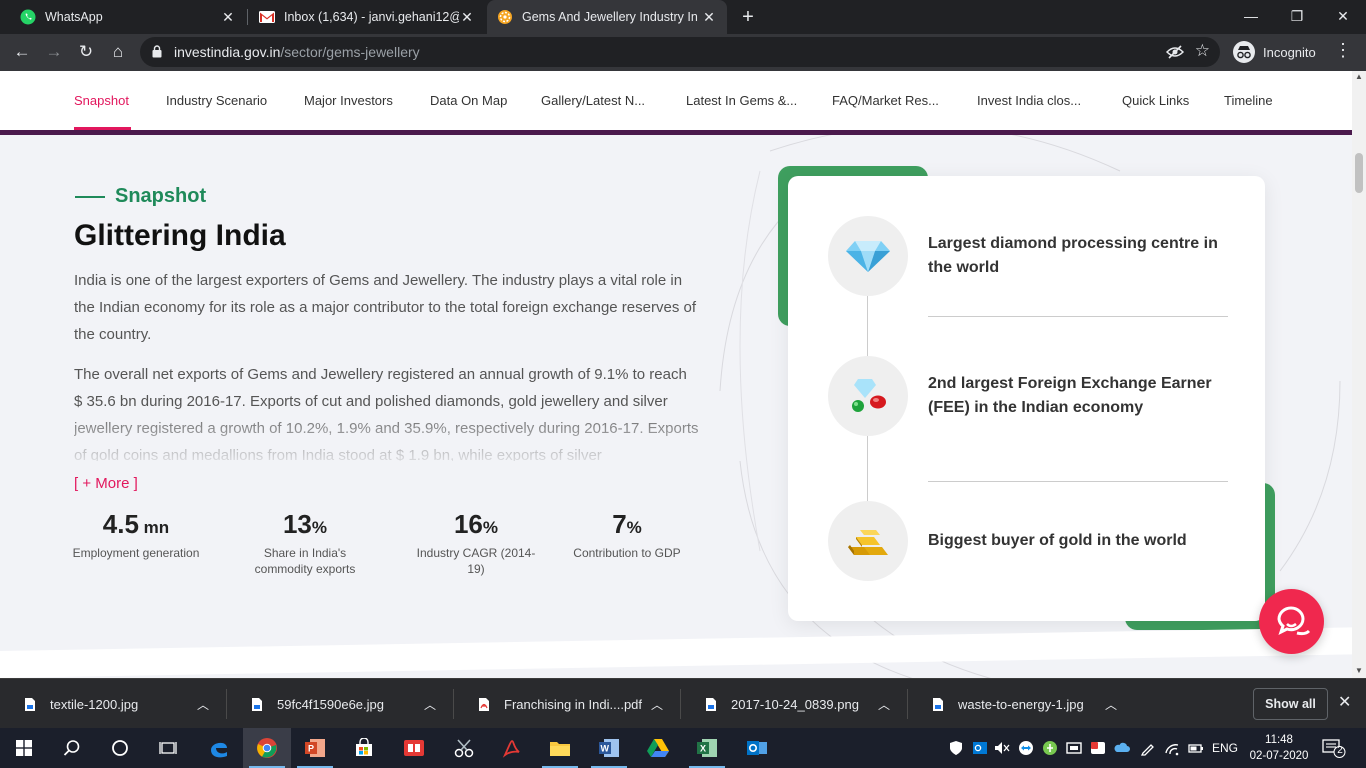 This screenshot has height=768, width=1366. I want to click on subnav-industry-scenario: Industry Scenario, so click(216, 100).